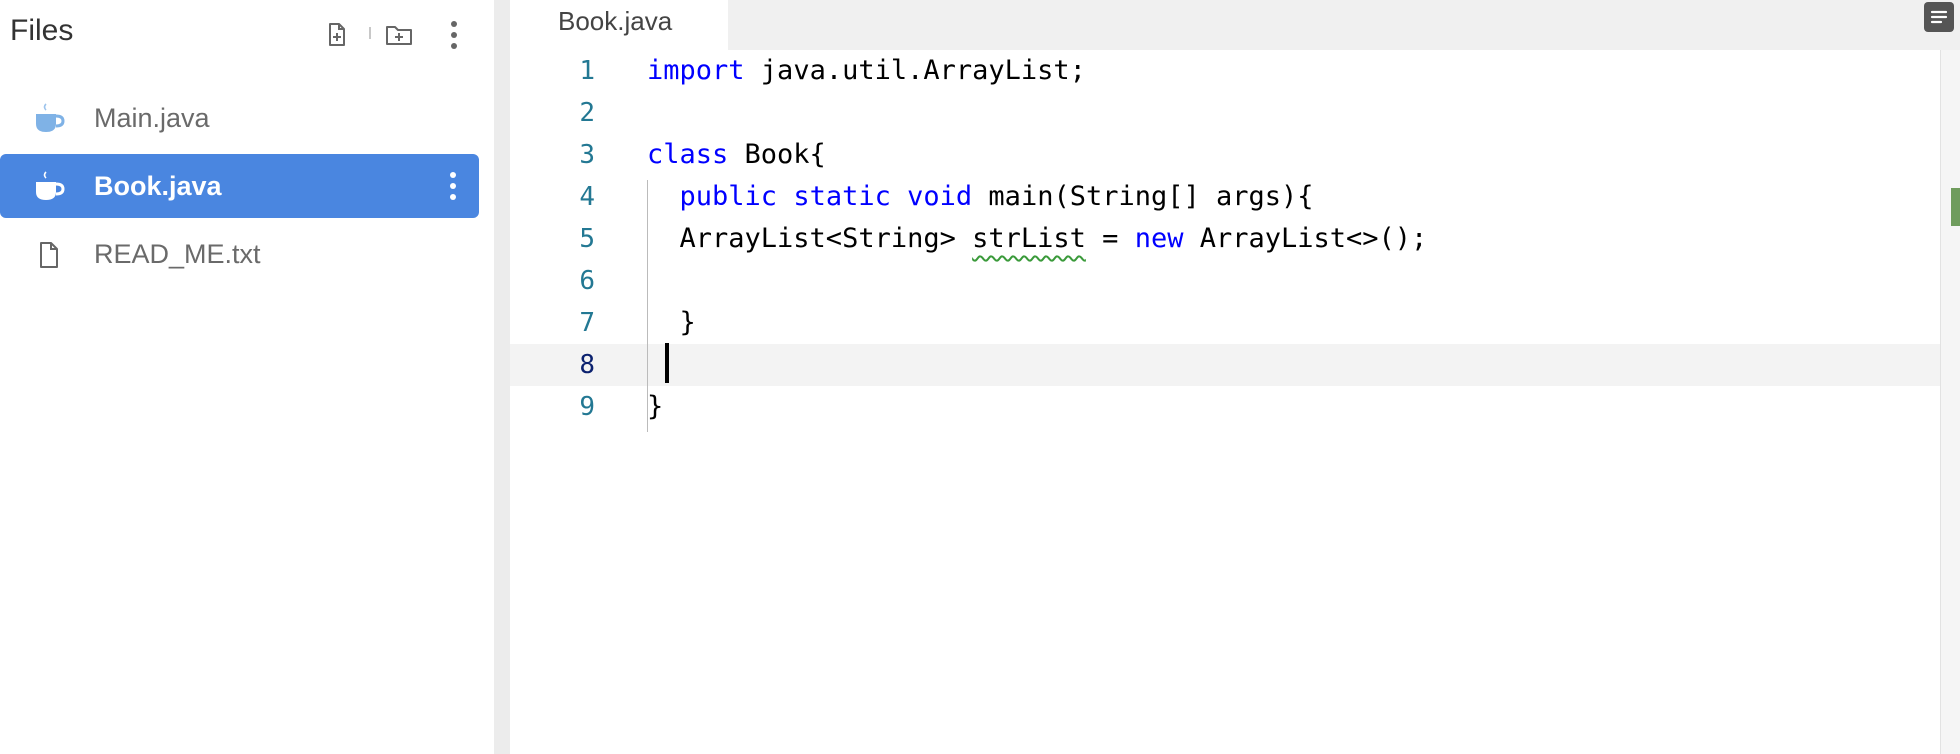 The image size is (1960, 754). Describe the element at coordinates (1225, 71) in the screenshot. I see `code-line: 1 import java.util.ArrayList;` at that location.